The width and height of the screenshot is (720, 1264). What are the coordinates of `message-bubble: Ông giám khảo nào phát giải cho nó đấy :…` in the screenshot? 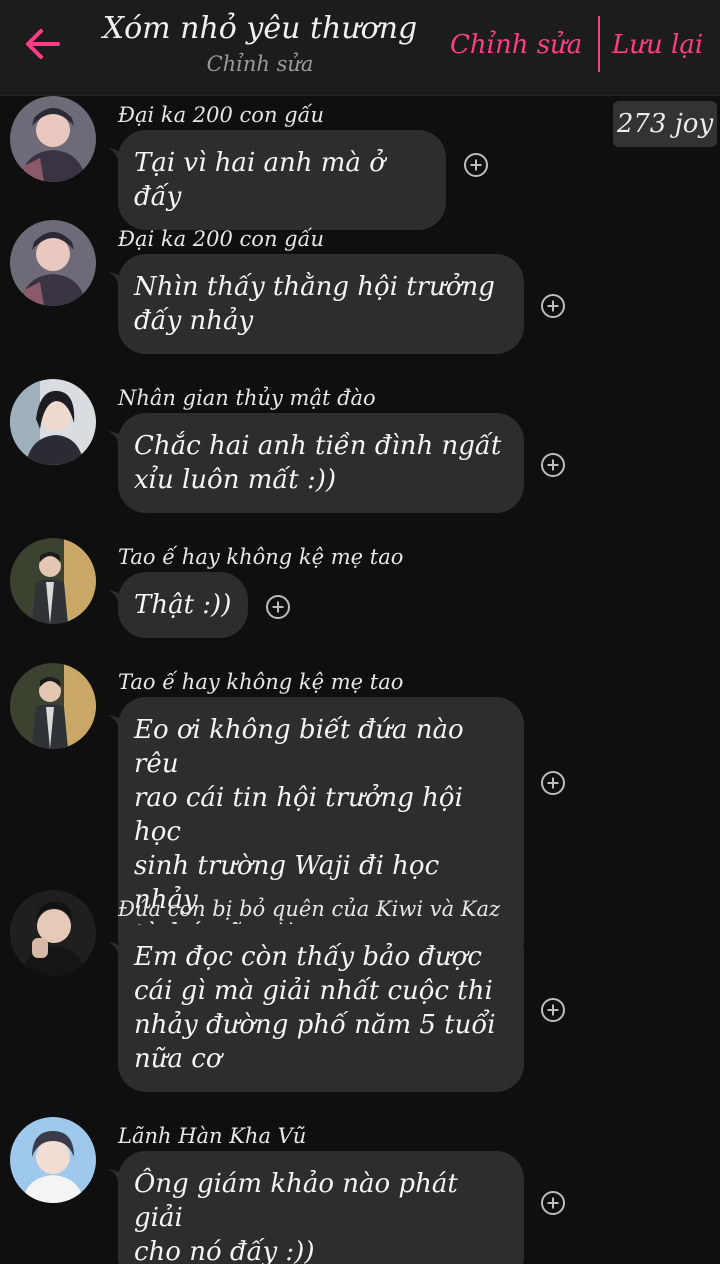 It's located at (321, 1207).